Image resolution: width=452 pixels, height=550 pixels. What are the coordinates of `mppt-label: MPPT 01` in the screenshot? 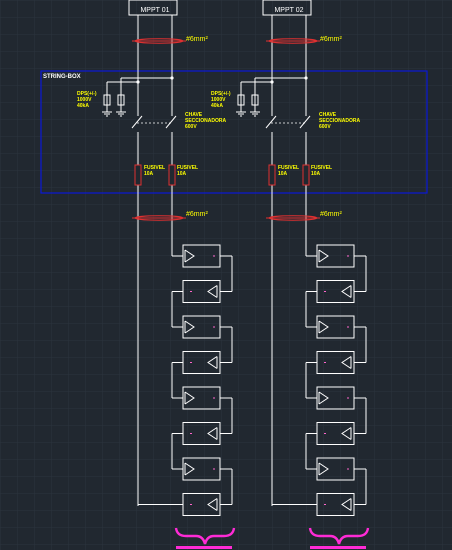 It's located at (154, 10).